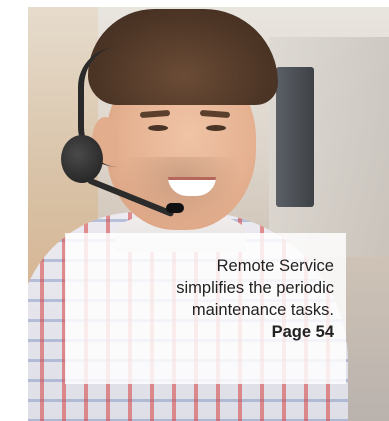 The height and width of the screenshot is (421, 389). I want to click on headset-earcup-icon, so click(82, 159).